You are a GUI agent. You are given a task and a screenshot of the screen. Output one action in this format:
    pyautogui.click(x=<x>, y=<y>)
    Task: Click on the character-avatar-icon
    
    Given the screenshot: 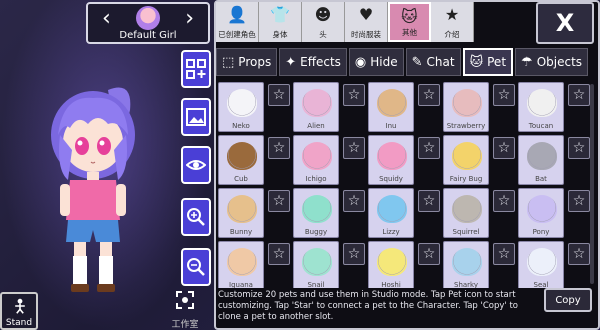 What is the action you would take?
    pyautogui.click(x=148, y=18)
    